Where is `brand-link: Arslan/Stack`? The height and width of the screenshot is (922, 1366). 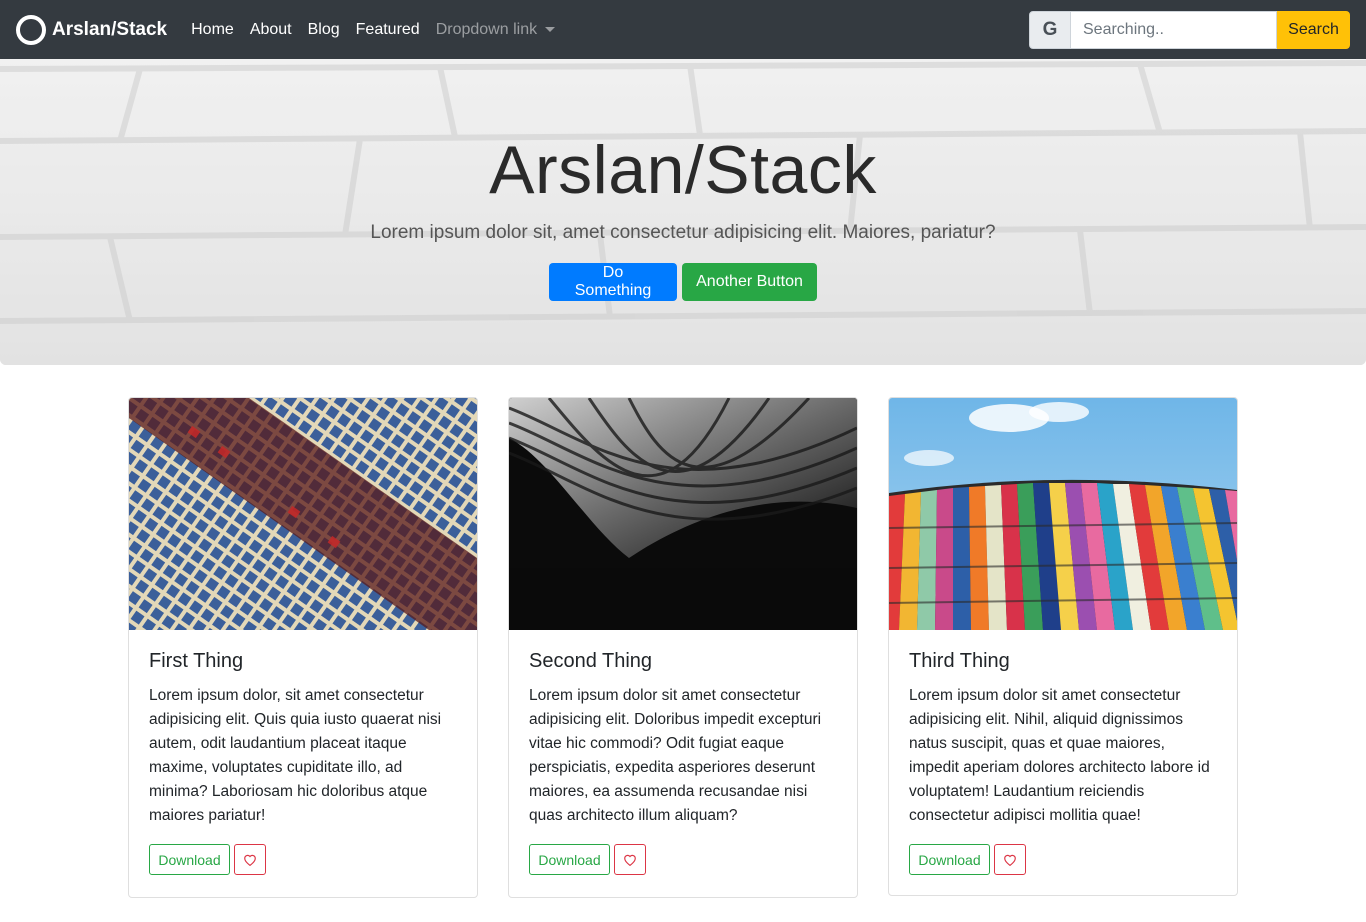 brand-link: Arslan/Stack is located at coordinates (92, 29).